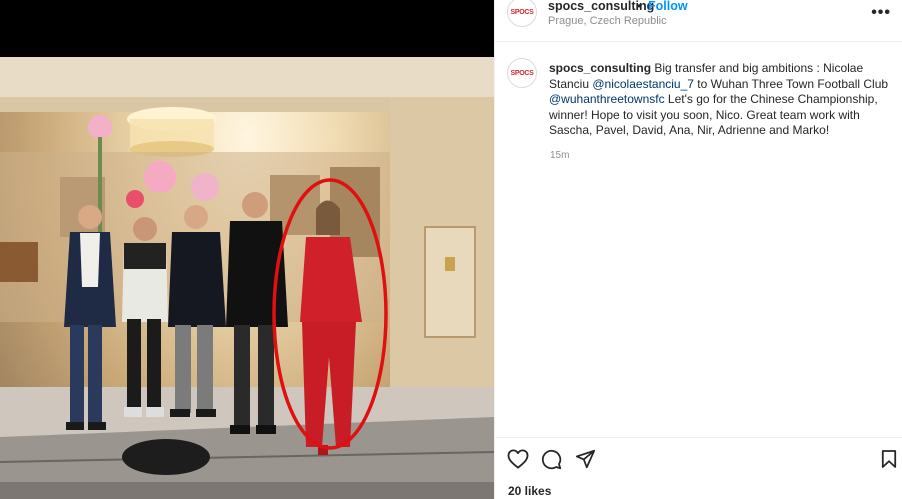 This screenshot has width=902, height=499. I want to click on location-link: Prague, Czech Republic, so click(607, 21).